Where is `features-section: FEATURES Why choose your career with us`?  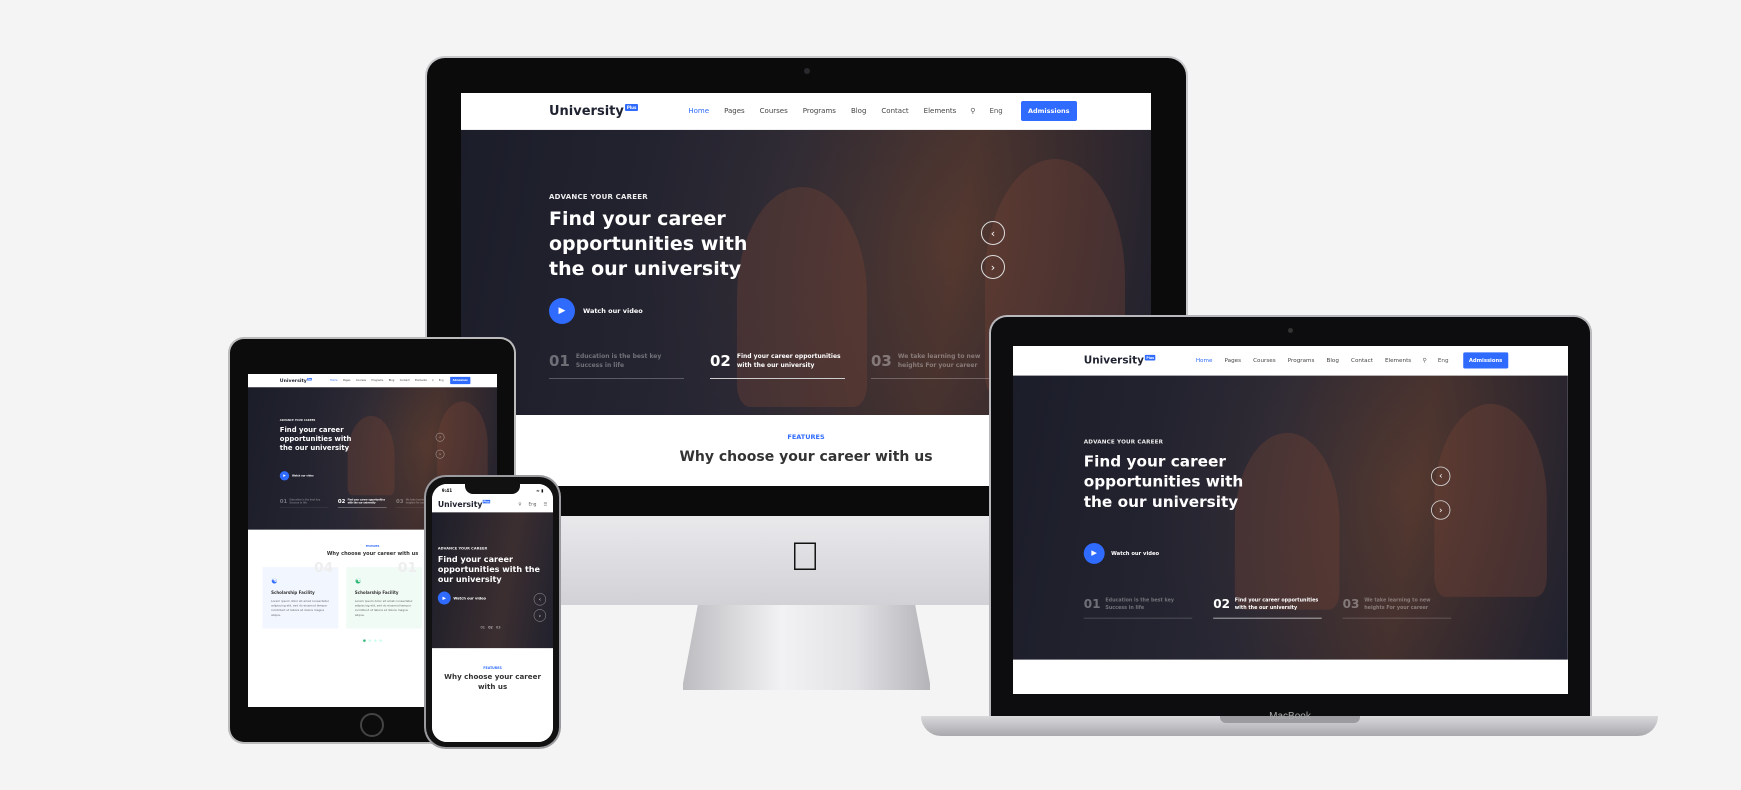 features-section: FEATURES Why choose your career with us is located at coordinates (492, 670).